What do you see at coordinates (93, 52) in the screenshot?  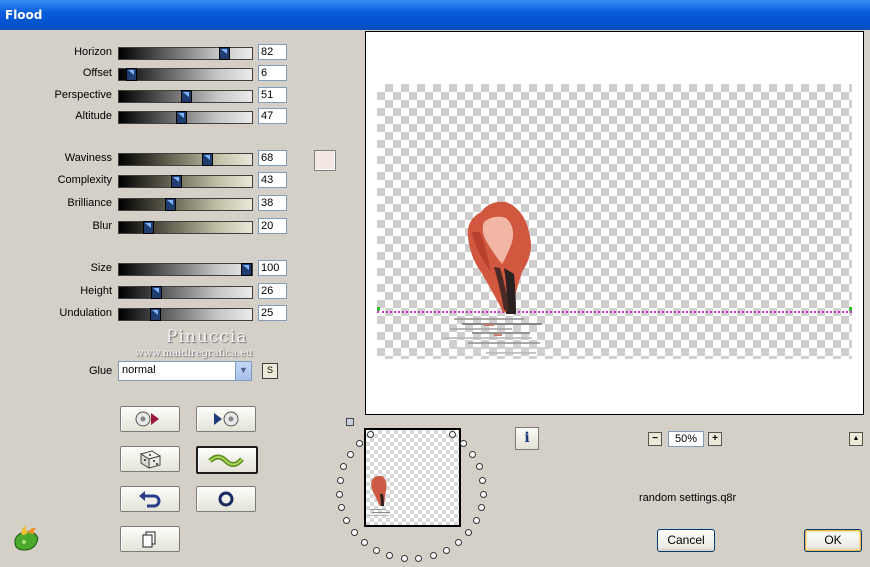 I see `slider-label-horizon: Horizon` at bounding box center [93, 52].